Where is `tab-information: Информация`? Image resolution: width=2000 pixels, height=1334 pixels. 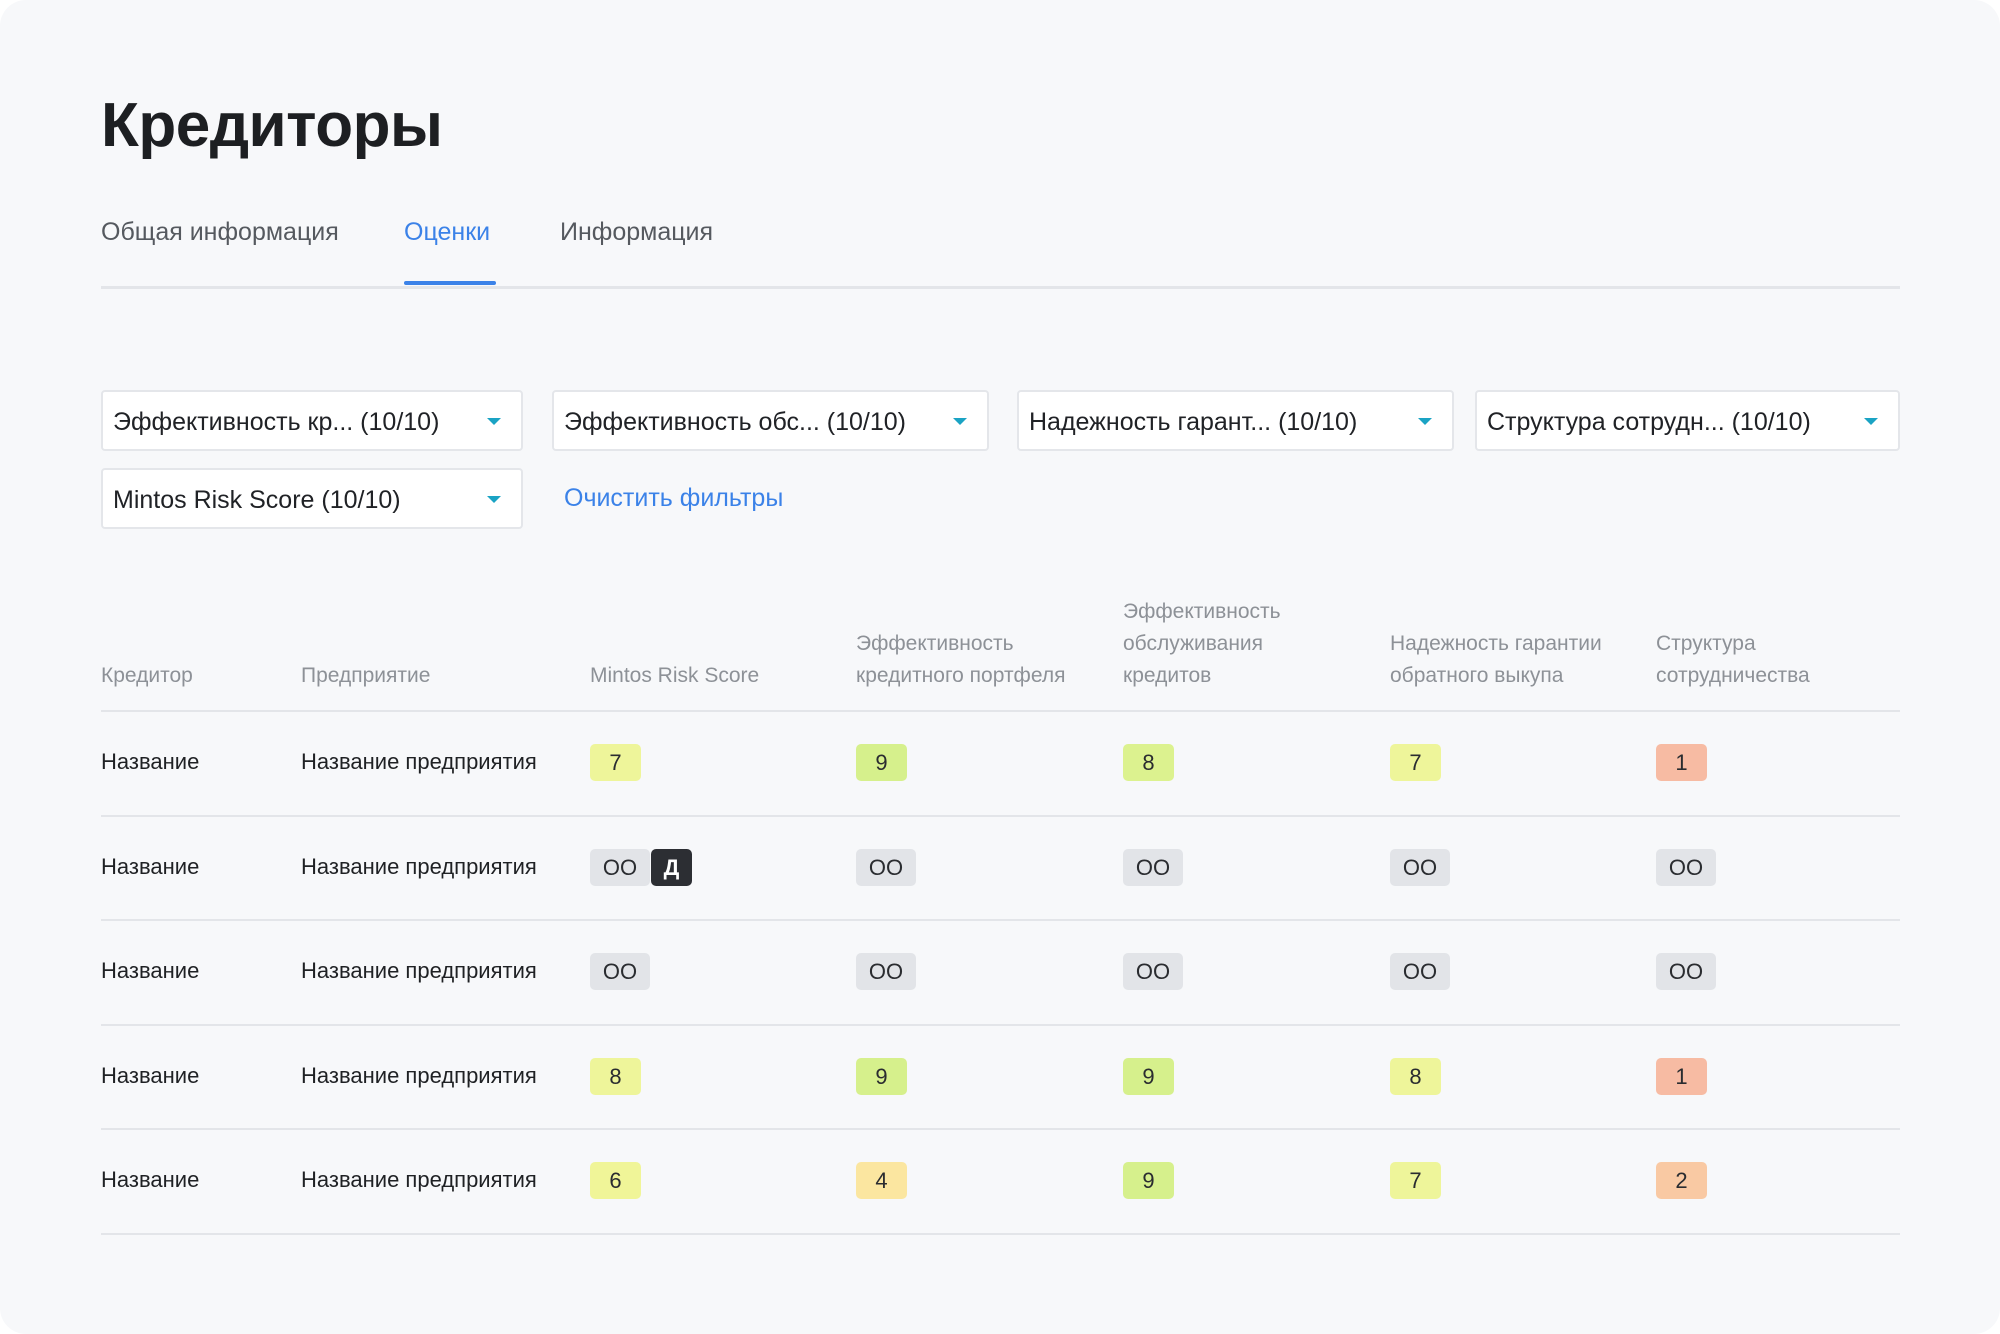
tab-information: Информация is located at coordinates (636, 232).